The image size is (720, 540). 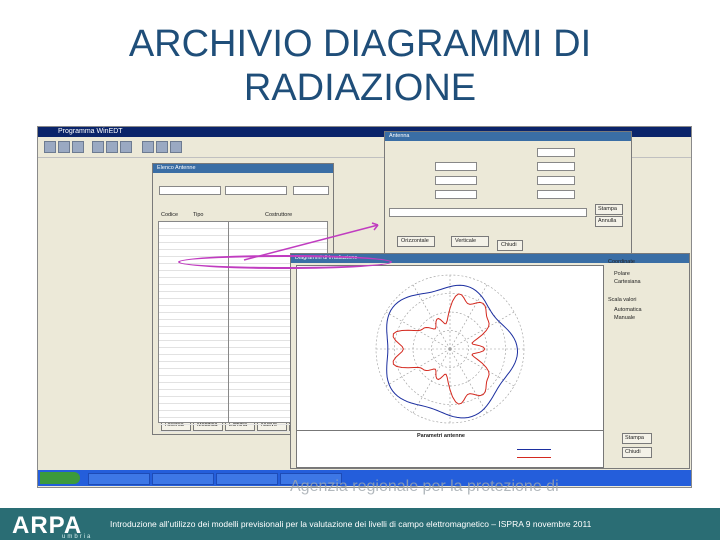 What do you see at coordinates (424, 486) in the screenshot?
I see `watermark-text: Agenzia regionale per la protezione di` at bounding box center [424, 486].